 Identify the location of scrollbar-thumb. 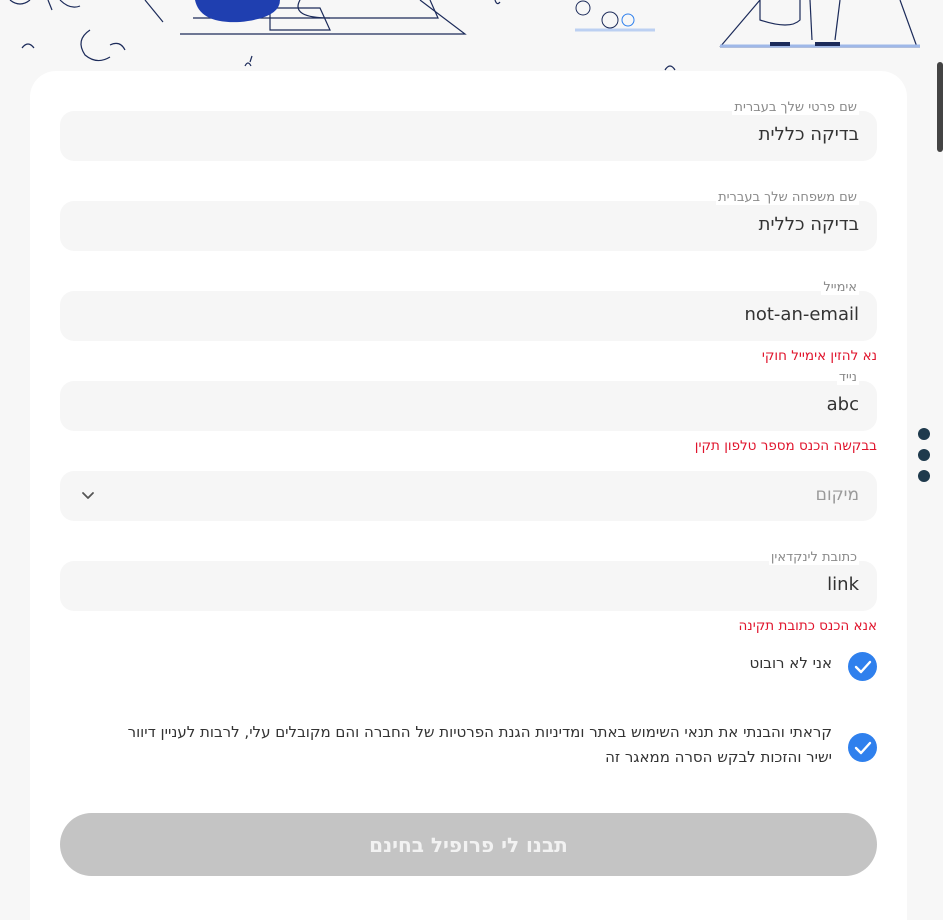
(940, 107).